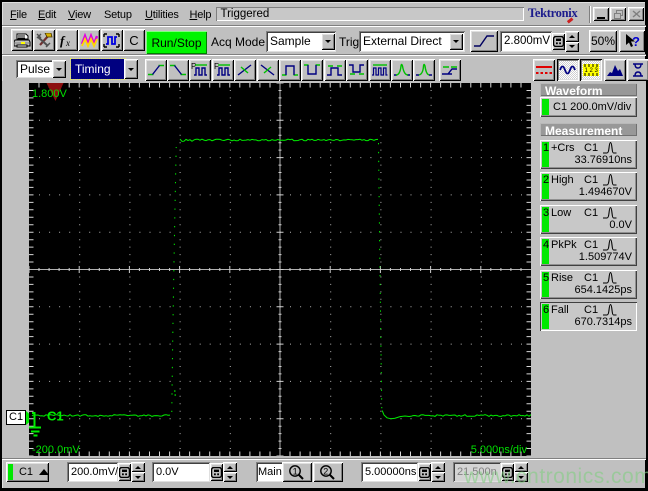 The image size is (648, 491). What do you see at coordinates (55, 415) in the screenshot?
I see `svg-text: C1` at bounding box center [55, 415].